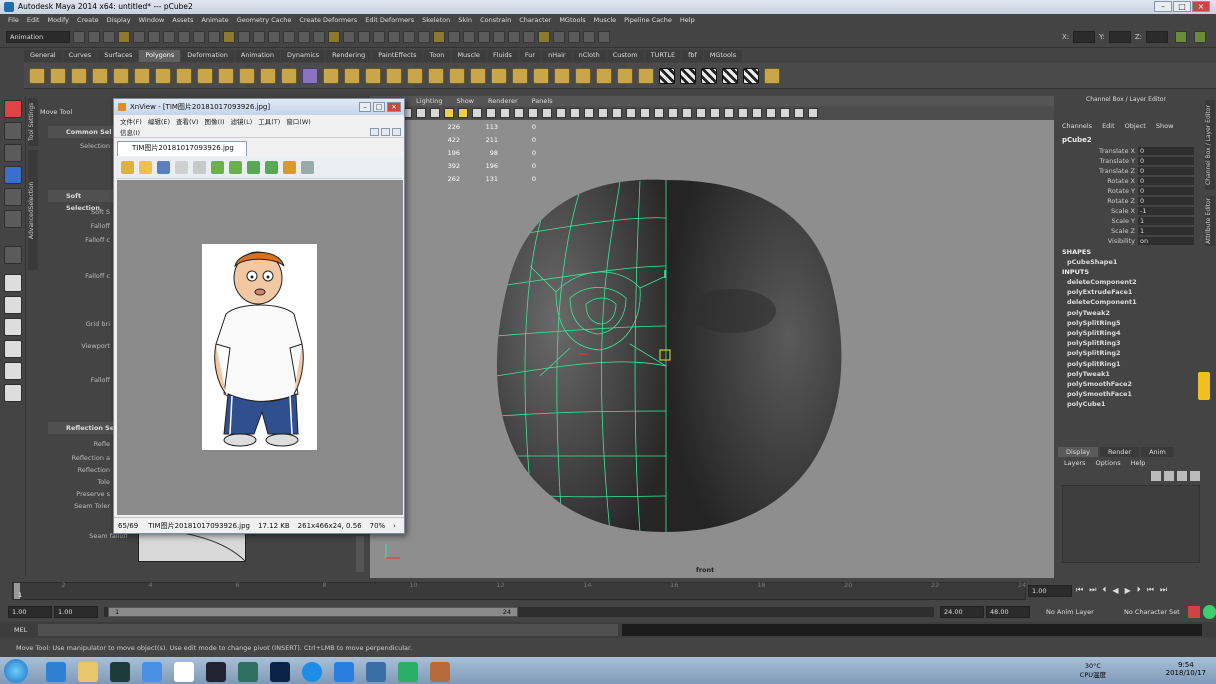 The height and width of the screenshot is (684, 1216). Describe the element at coordinates (82, 201) in the screenshot. I see `soft-selection-section: Soft Selection` at that location.